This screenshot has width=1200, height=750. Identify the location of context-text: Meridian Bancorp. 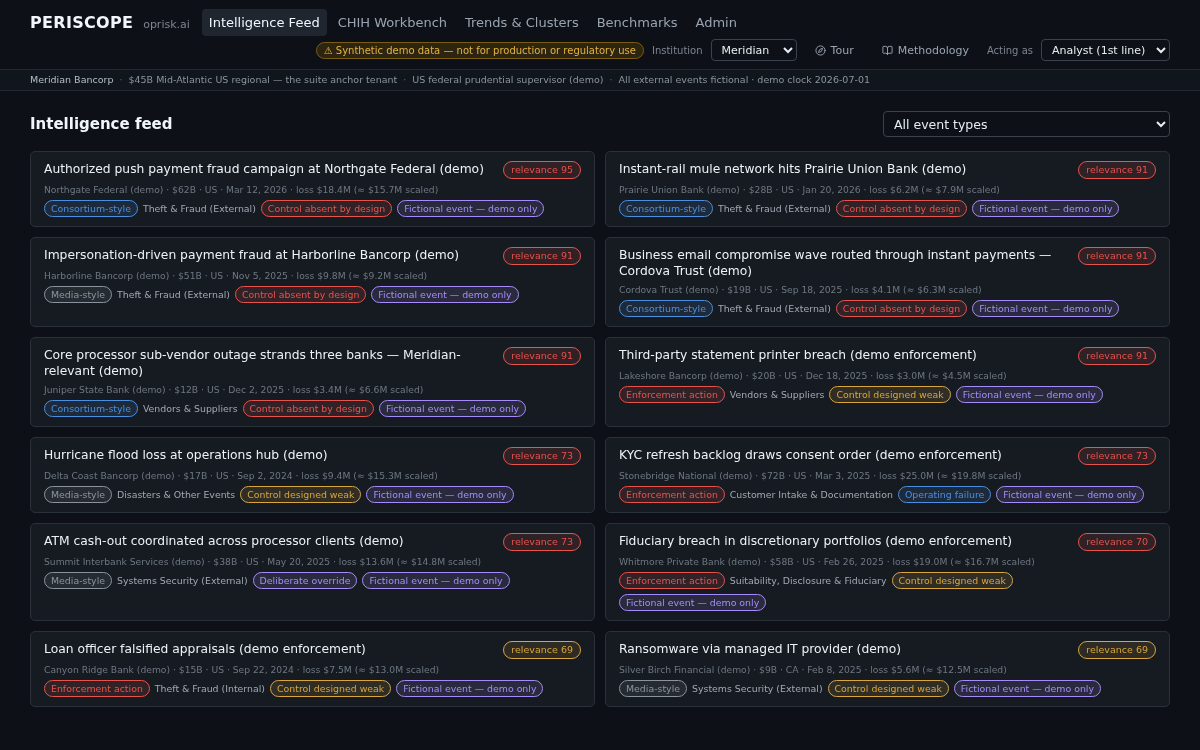
(72, 79).